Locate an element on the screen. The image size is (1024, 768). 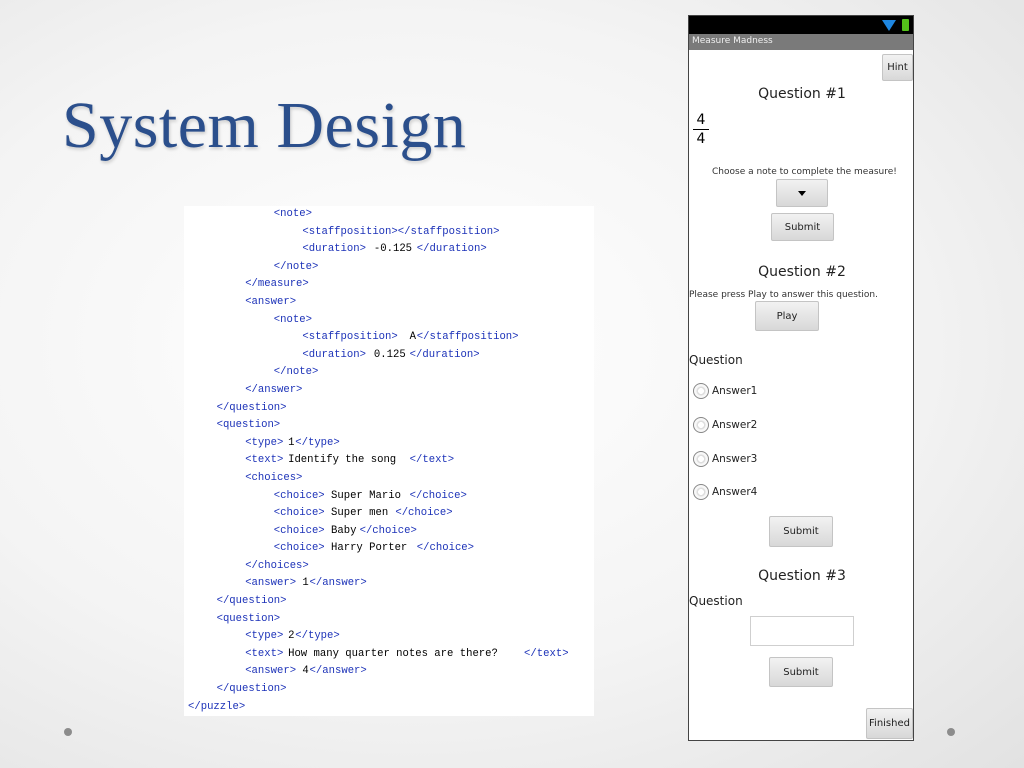
time-signature: 4 4 is located at coordinates (701, 129).